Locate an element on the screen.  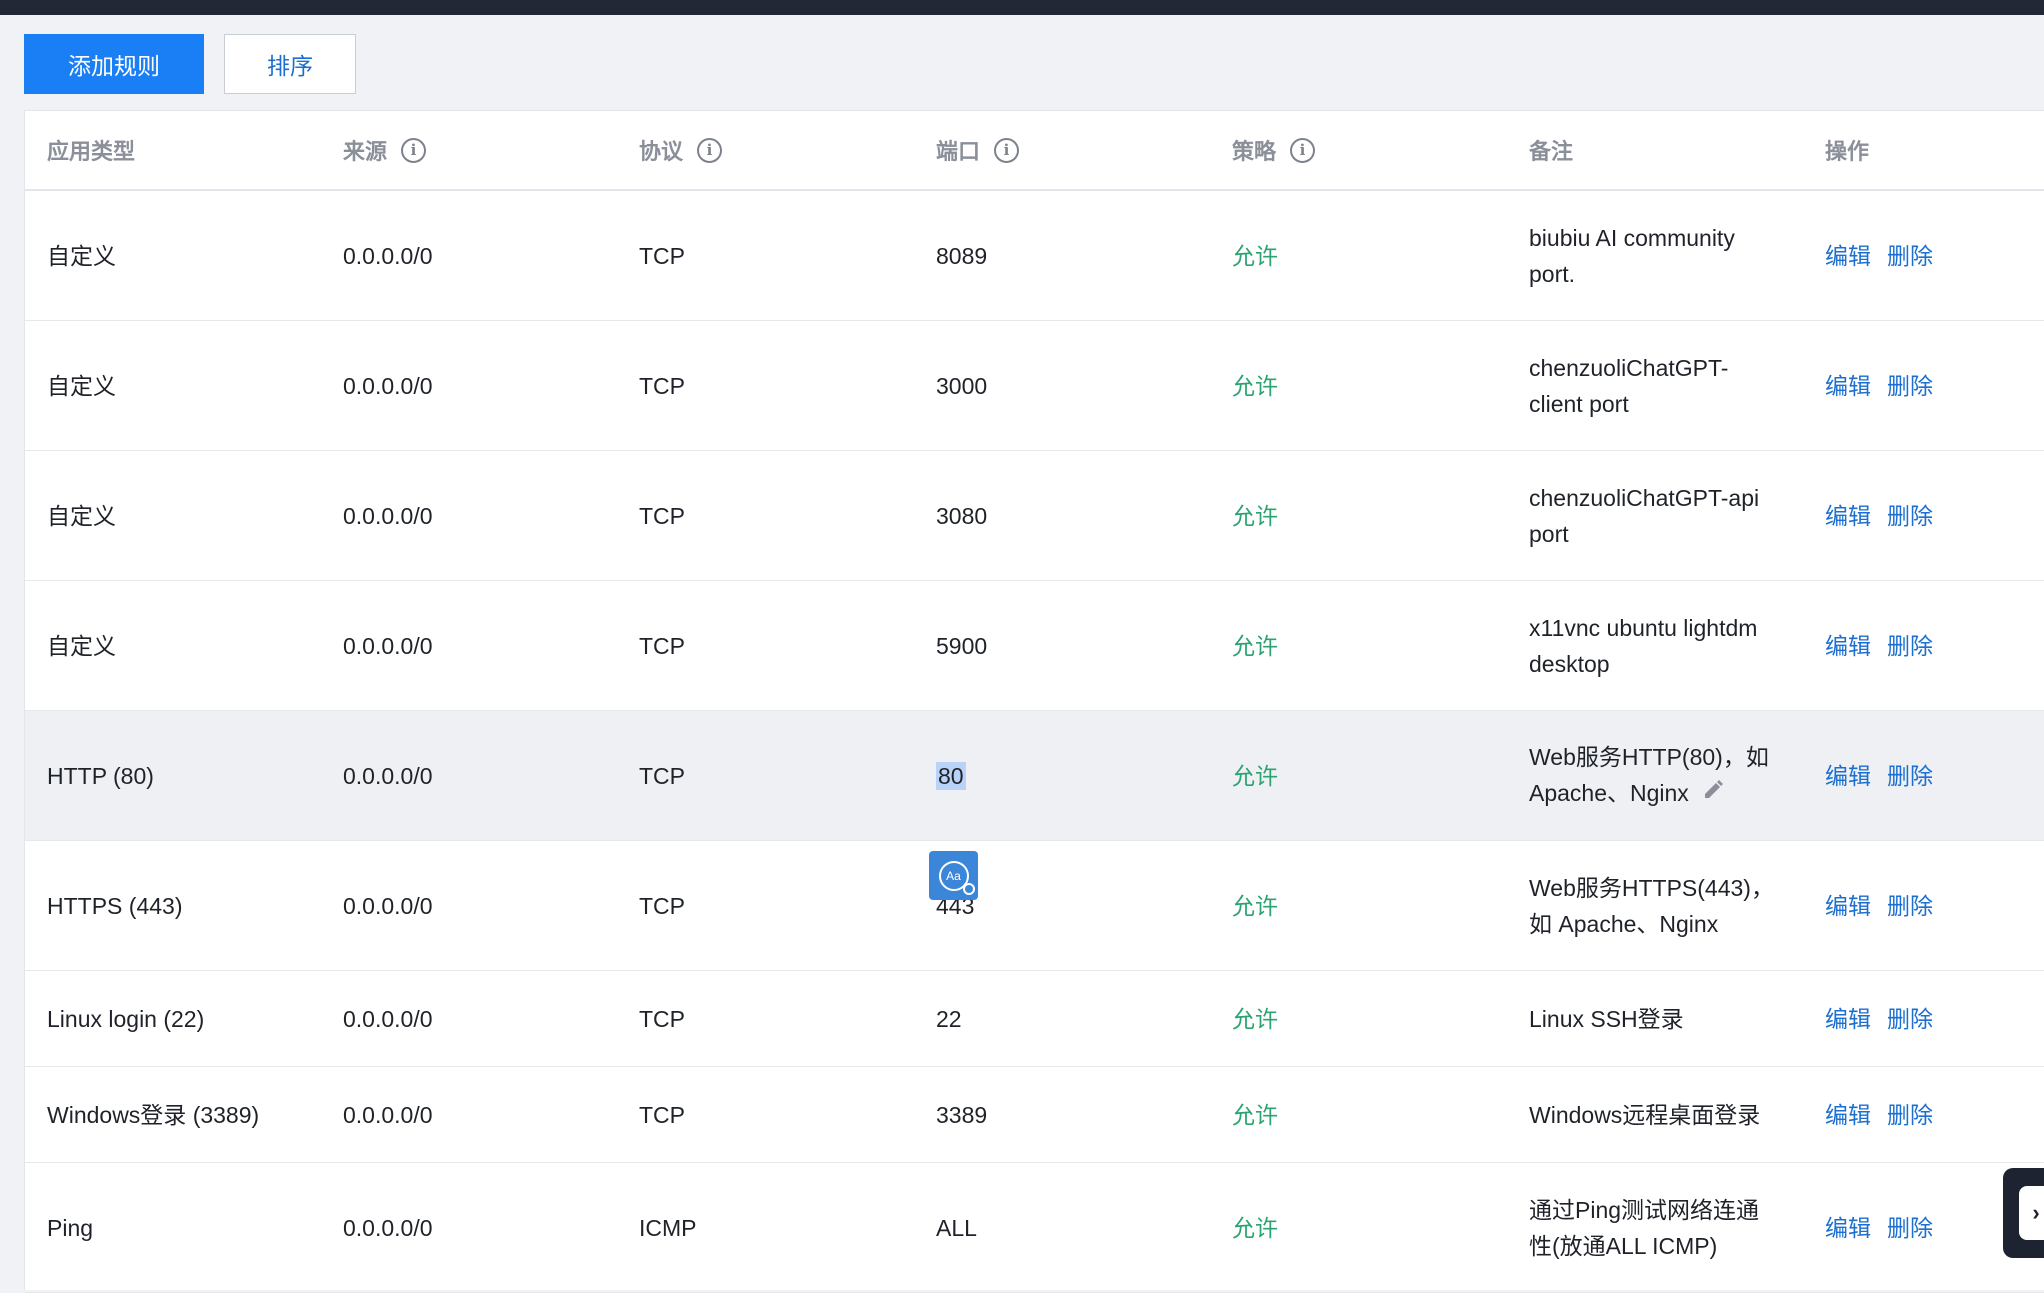
cell-port: ALL is located at coordinates (1062, 1227).